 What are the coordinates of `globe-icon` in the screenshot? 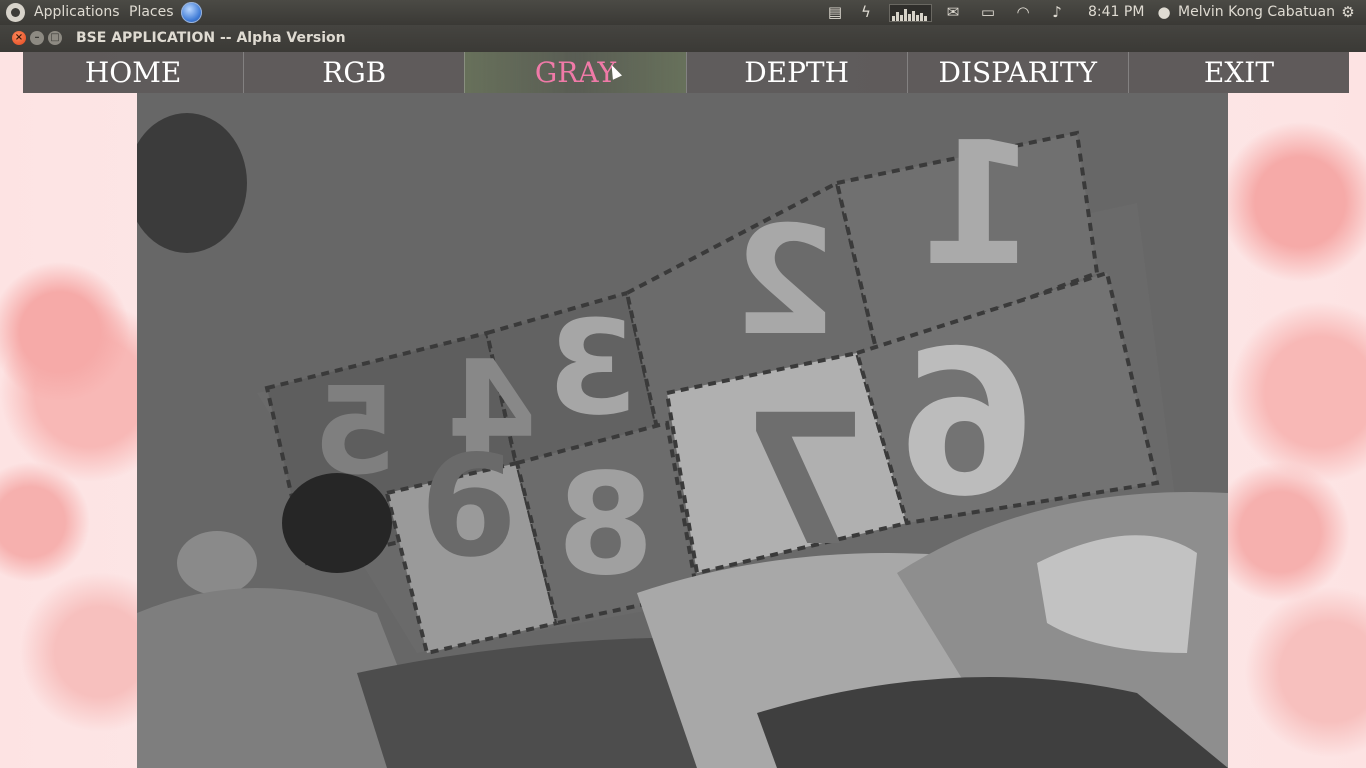 It's located at (191, 12).